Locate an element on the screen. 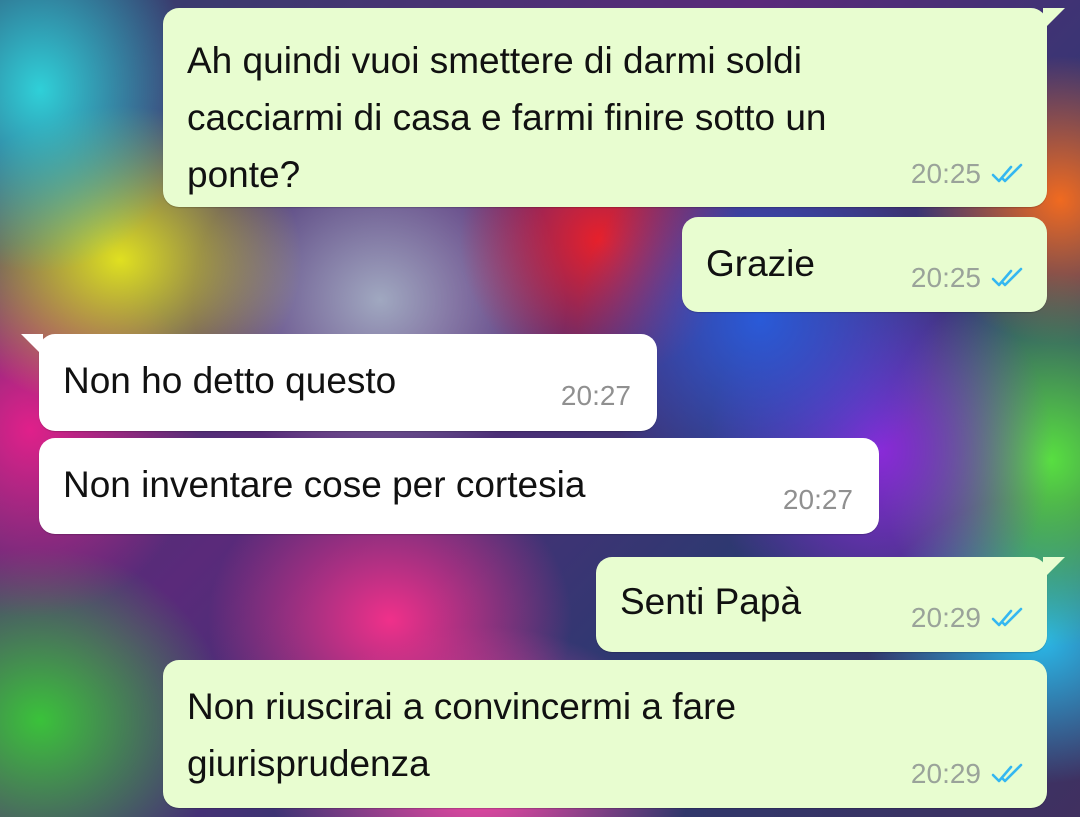 This screenshot has width=1080, height=817. message-bubble-incoming: Non inventare cose per cortesia 20:27 is located at coordinates (459, 486).